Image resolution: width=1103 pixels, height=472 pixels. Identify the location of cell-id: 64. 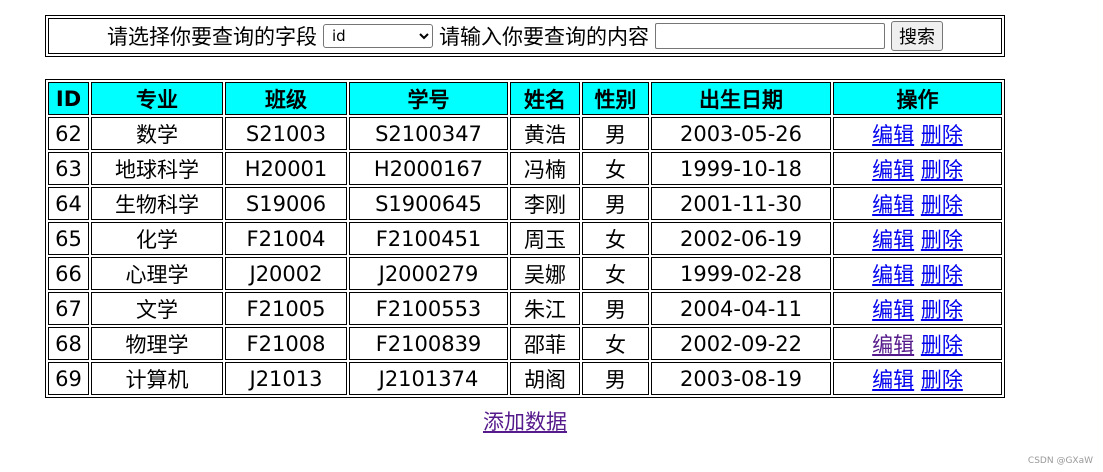
(68, 203).